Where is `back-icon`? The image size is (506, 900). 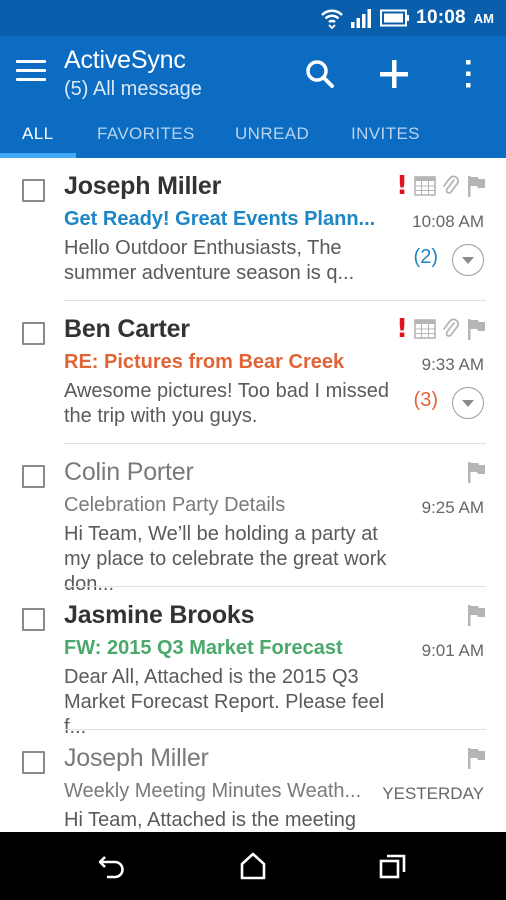 back-icon is located at coordinates (111, 867).